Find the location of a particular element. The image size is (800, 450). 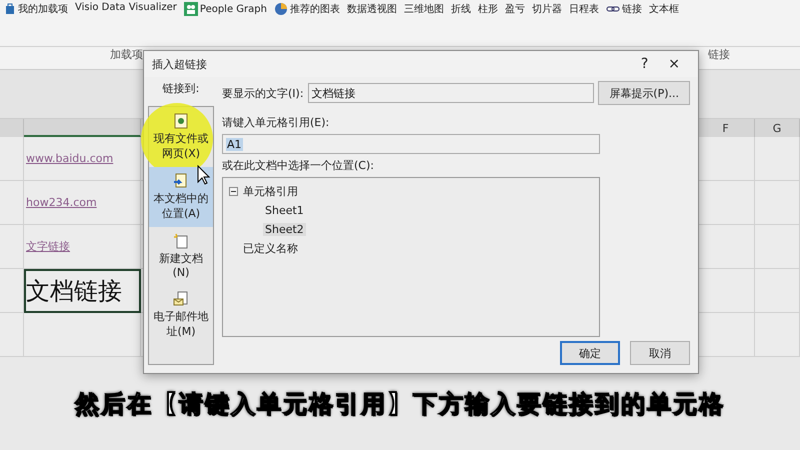

ribbon-command: 三维地图 is located at coordinates (424, 9).